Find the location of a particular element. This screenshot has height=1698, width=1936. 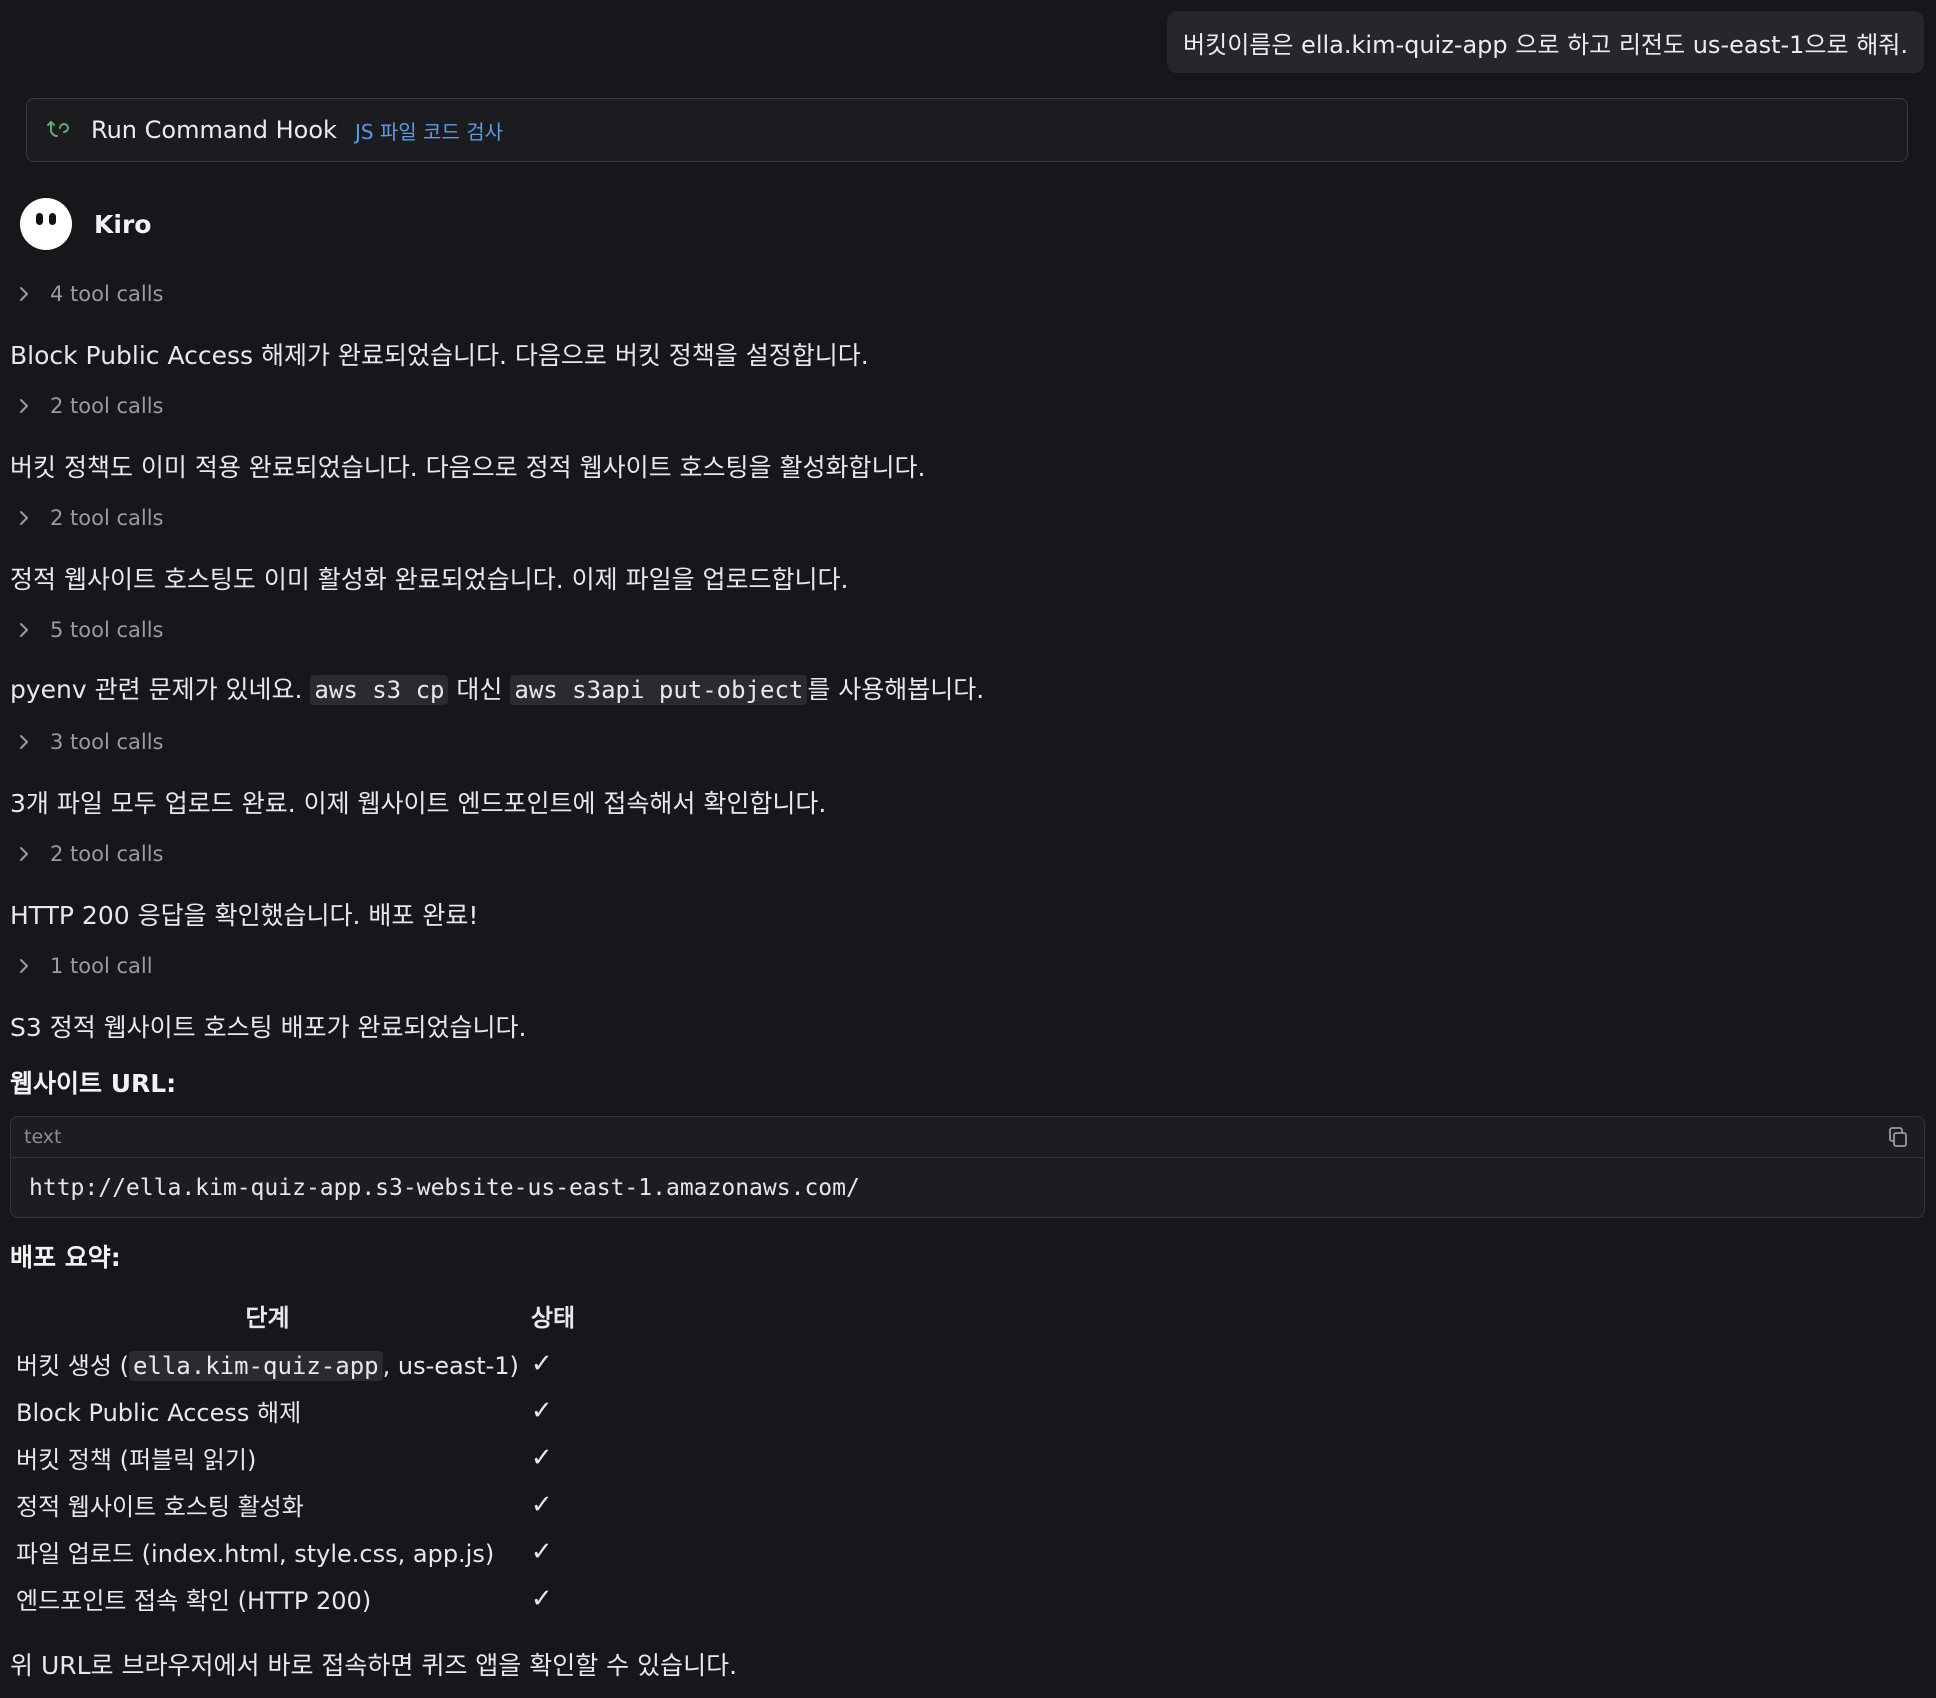

table-row: 파일 업로드 (index.html, style.css, app.js) ✓ is located at coordinates (295, 1551).